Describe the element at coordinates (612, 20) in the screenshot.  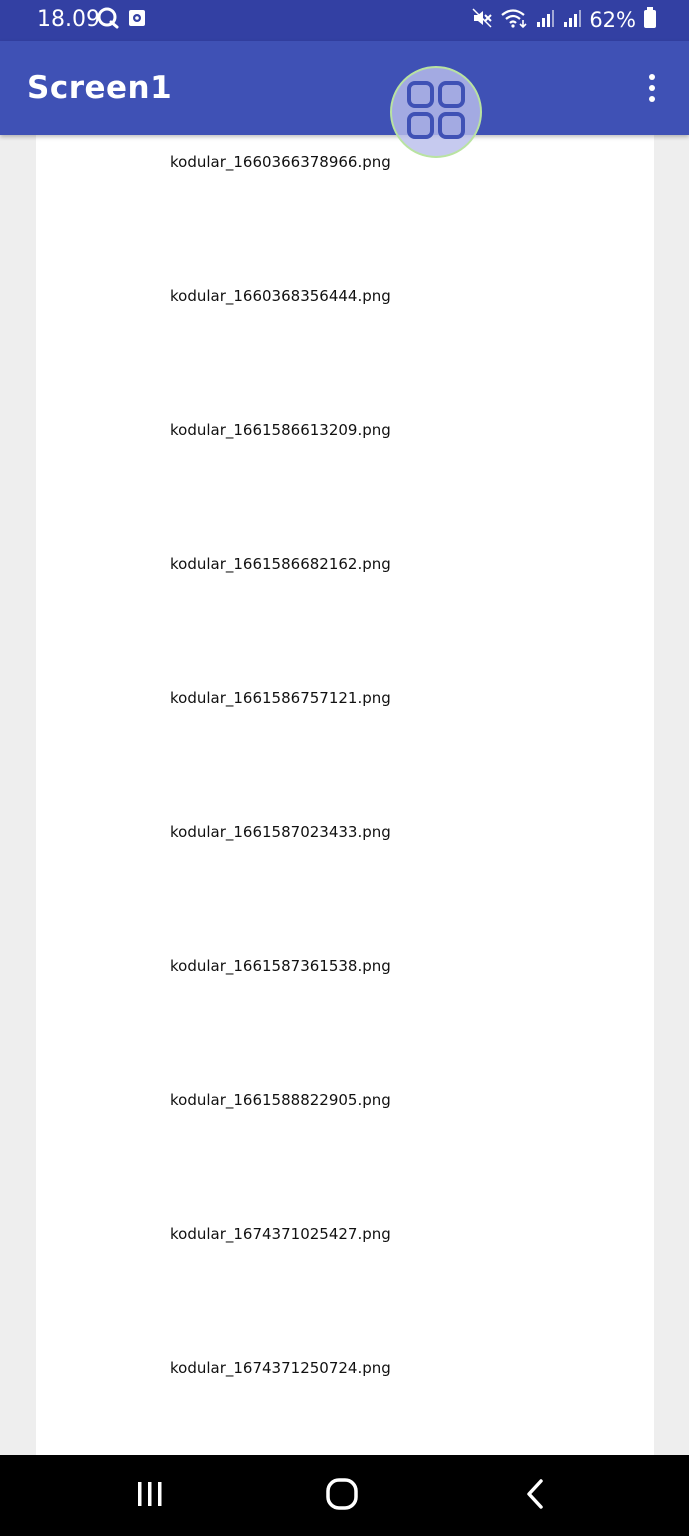
I see `battery-percent: 62%` at that location.